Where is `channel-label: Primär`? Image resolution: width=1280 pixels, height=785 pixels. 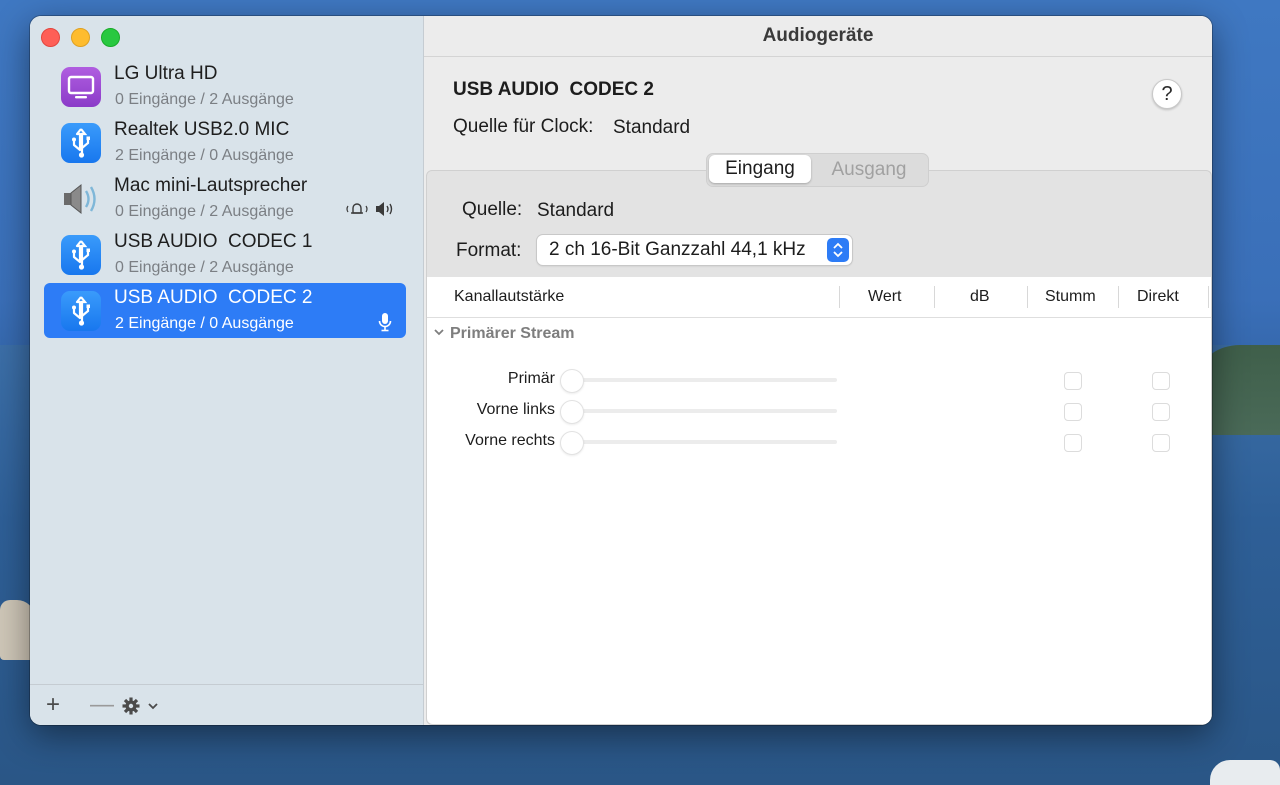
channel-label: Primär is located at coordinates (531, 378).